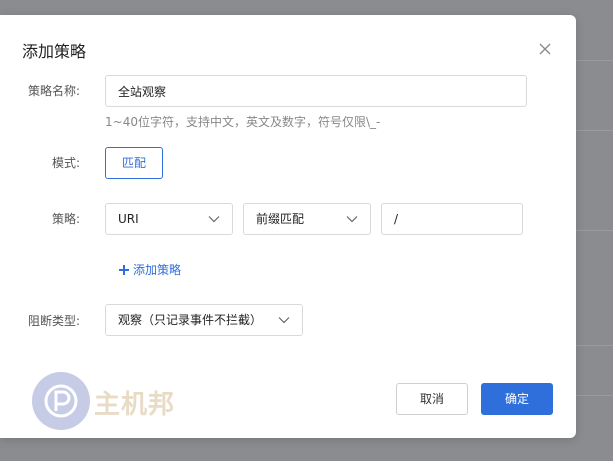 This screenshot has width=613, height=461. What do you see at coordinates (65, 163) in the screenshot?
I see `mode-label: 模式:` at bounding box center [65, 163].